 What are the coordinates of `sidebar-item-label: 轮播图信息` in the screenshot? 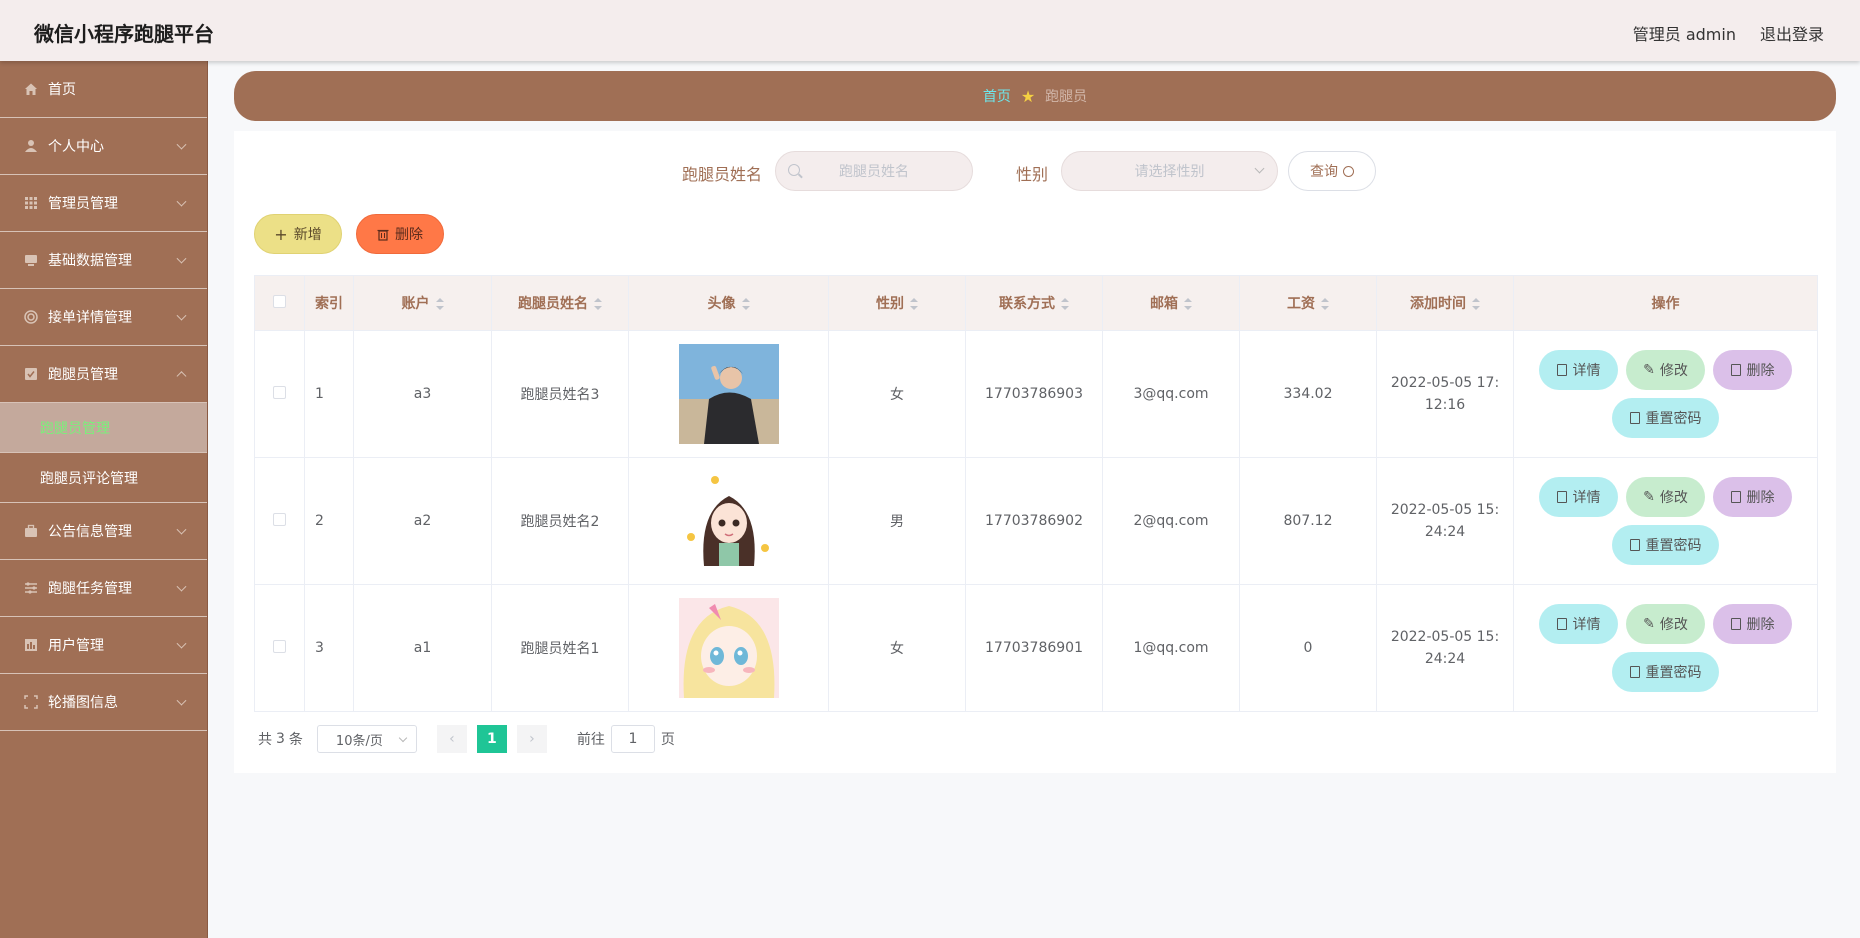 It's located at (83, 703).